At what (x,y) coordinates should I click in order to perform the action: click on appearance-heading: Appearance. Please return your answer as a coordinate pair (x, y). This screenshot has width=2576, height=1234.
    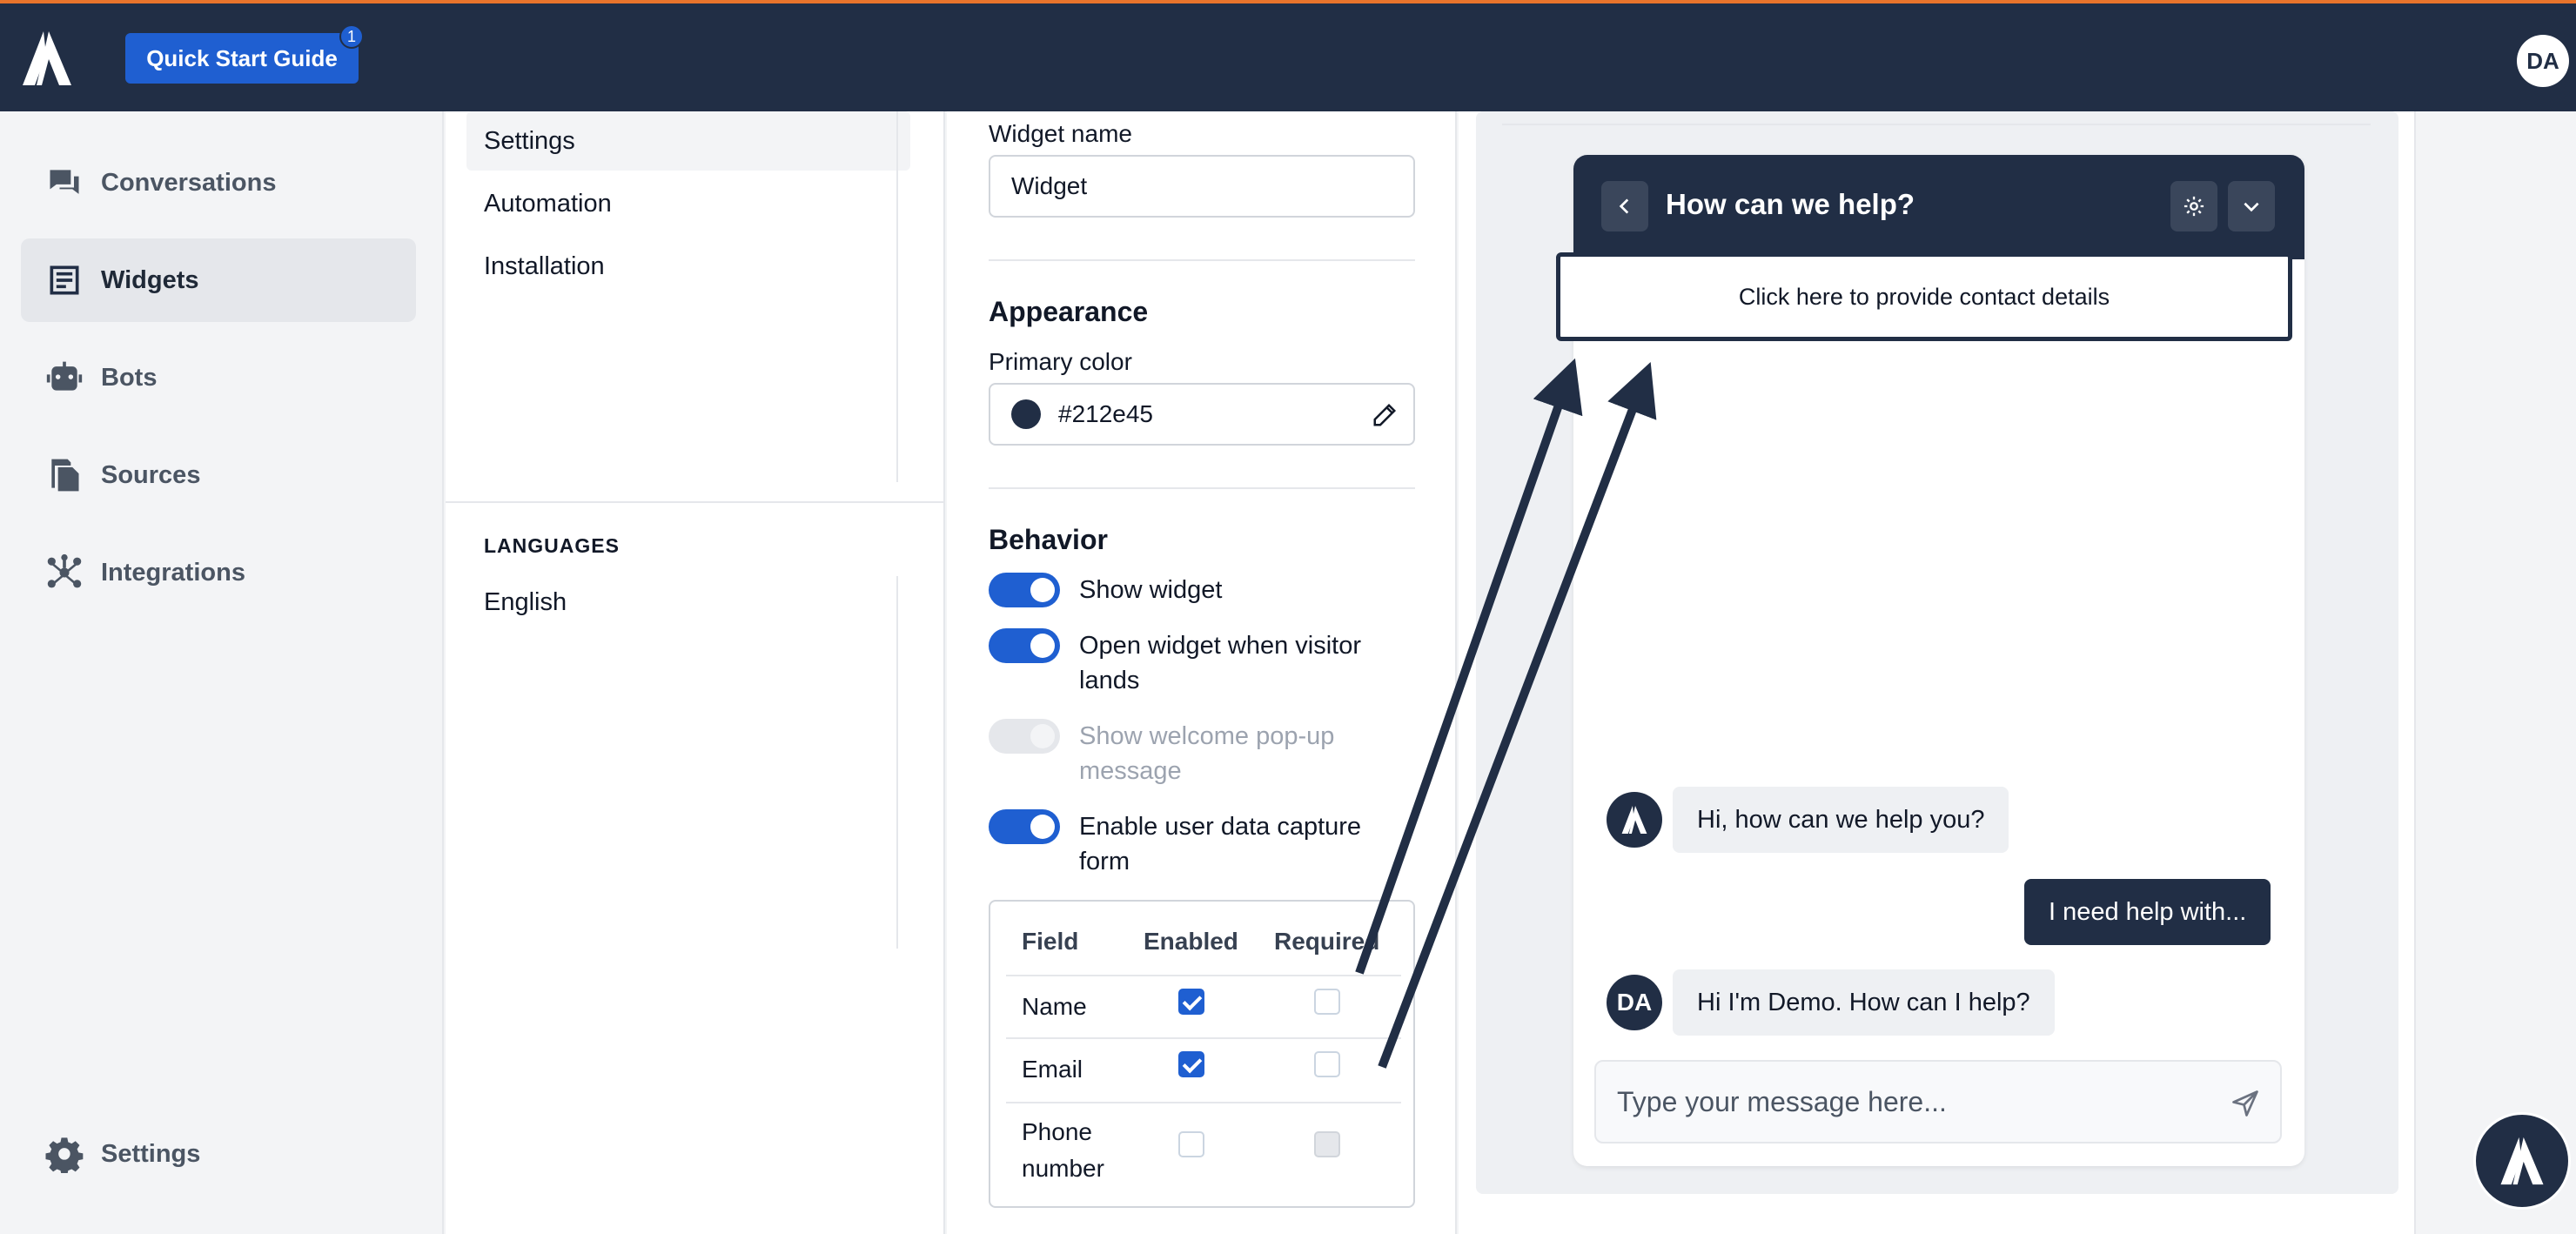
    Looking at the image, I should click on (1069, 311).